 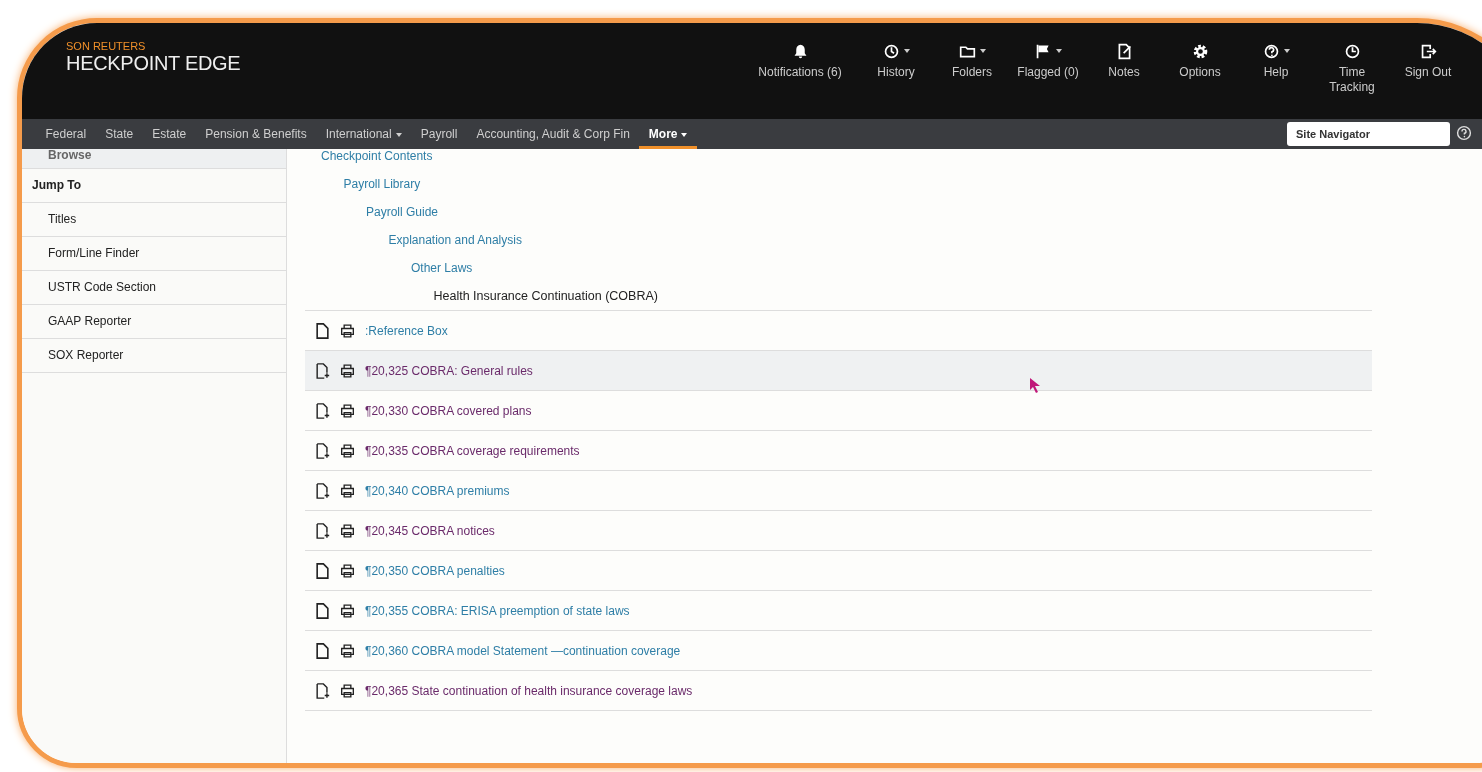 What do you see at coordinates (838, 571) in the screenshot?
I see `document-row: ¶20,350 COBRA penalties` at bounding box center [838, 571].